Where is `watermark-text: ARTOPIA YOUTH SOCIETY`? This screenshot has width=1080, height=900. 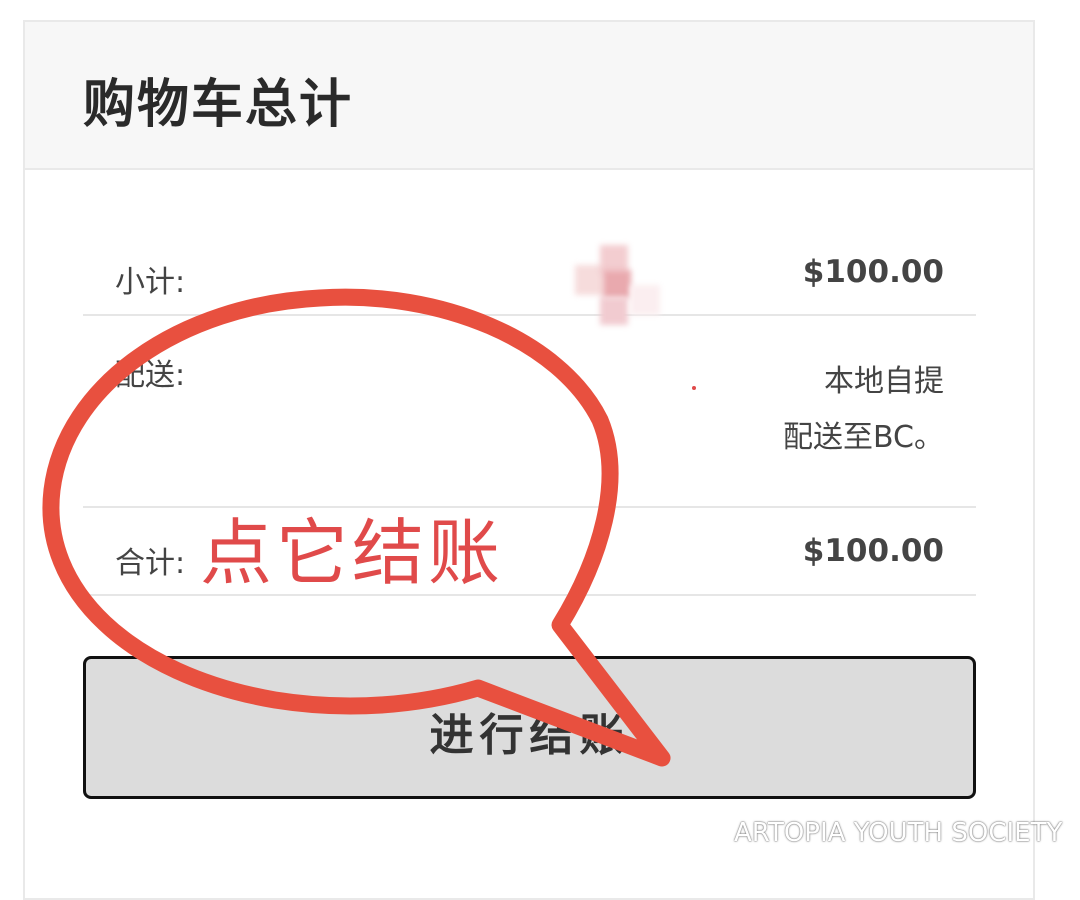
watermark-text: ARTOPIA YOUTH SOCIETY is located at coordinates (898, 833).